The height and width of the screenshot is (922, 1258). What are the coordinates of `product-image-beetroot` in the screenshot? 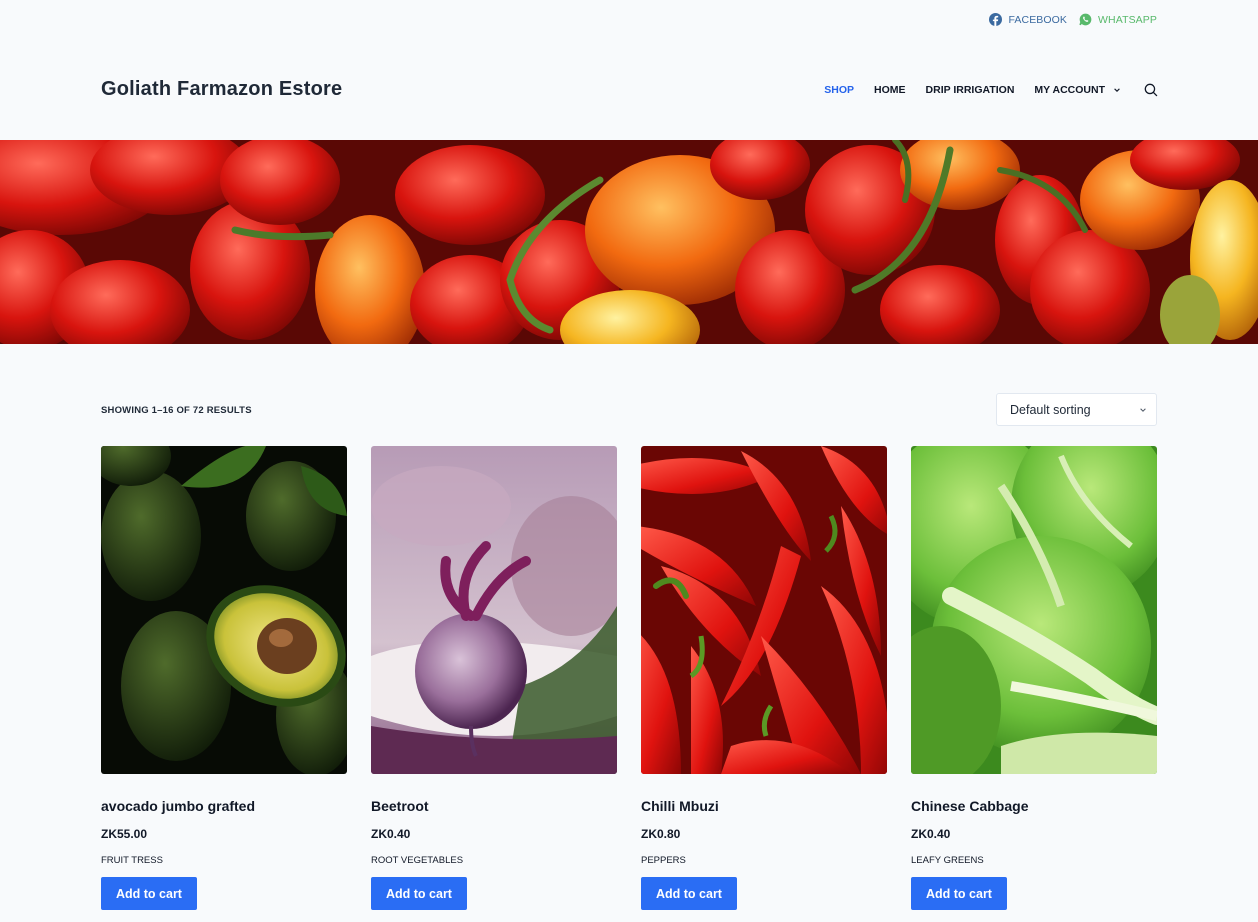 It's located at (494, 610).